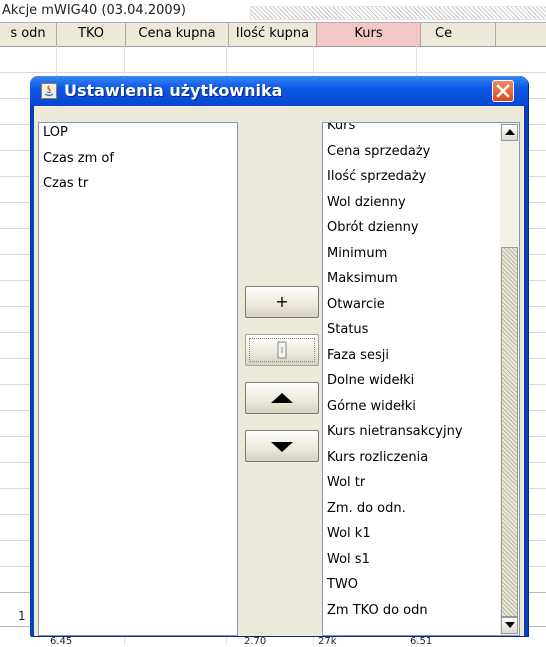 Image resolution: width=546 pixels, height=647 pixels. I want to click on remove-icon, so click(282, 350).